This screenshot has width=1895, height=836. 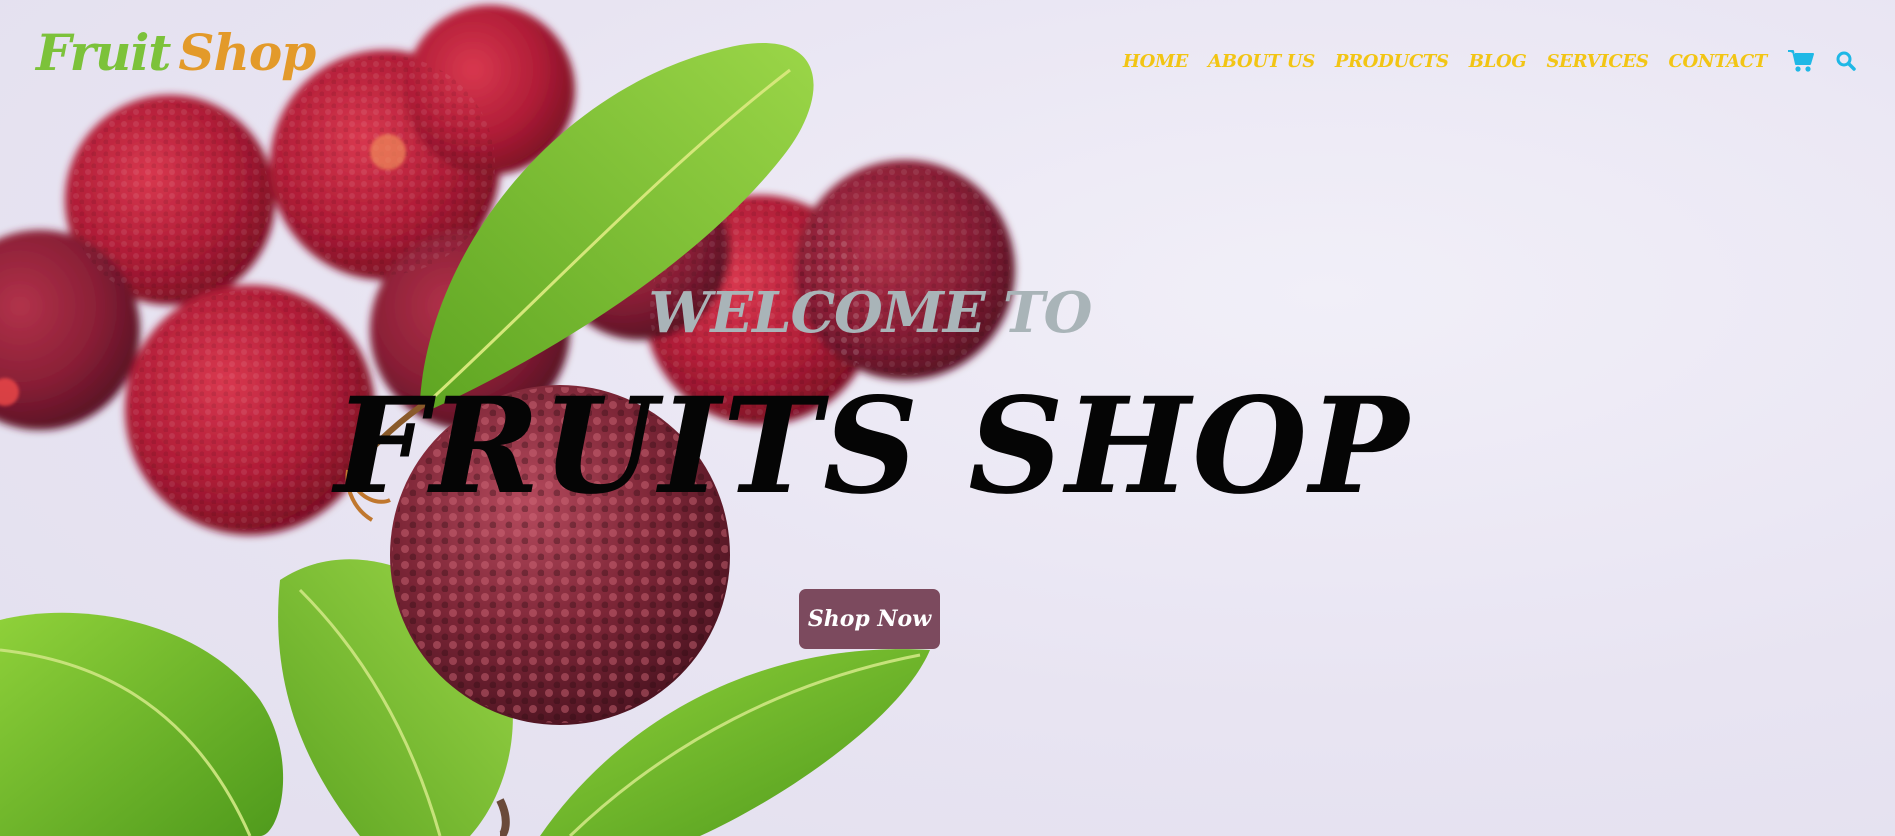 What do you see at coordinates (1498, 61) in the screenshot?
I see `nav-link-blog: BLOG` at bounding box center [1498, 61].